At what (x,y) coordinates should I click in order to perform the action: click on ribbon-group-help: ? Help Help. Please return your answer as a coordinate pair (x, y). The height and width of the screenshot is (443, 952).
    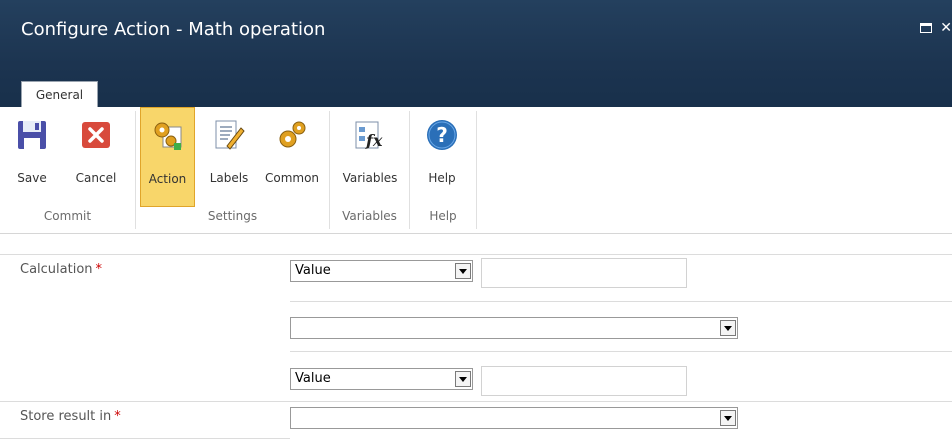
    Looking at the image, I should click on (443, 170).